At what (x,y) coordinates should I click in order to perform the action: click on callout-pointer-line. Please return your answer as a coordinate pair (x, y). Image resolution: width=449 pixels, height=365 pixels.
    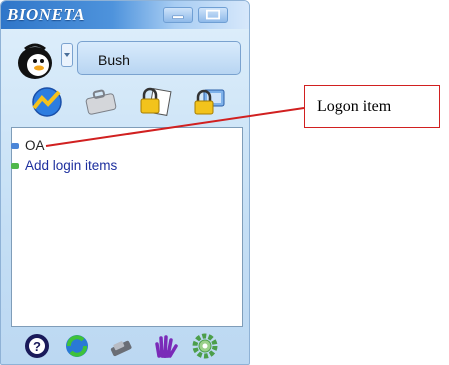
    Looking at the image, I should click on (175, 127).